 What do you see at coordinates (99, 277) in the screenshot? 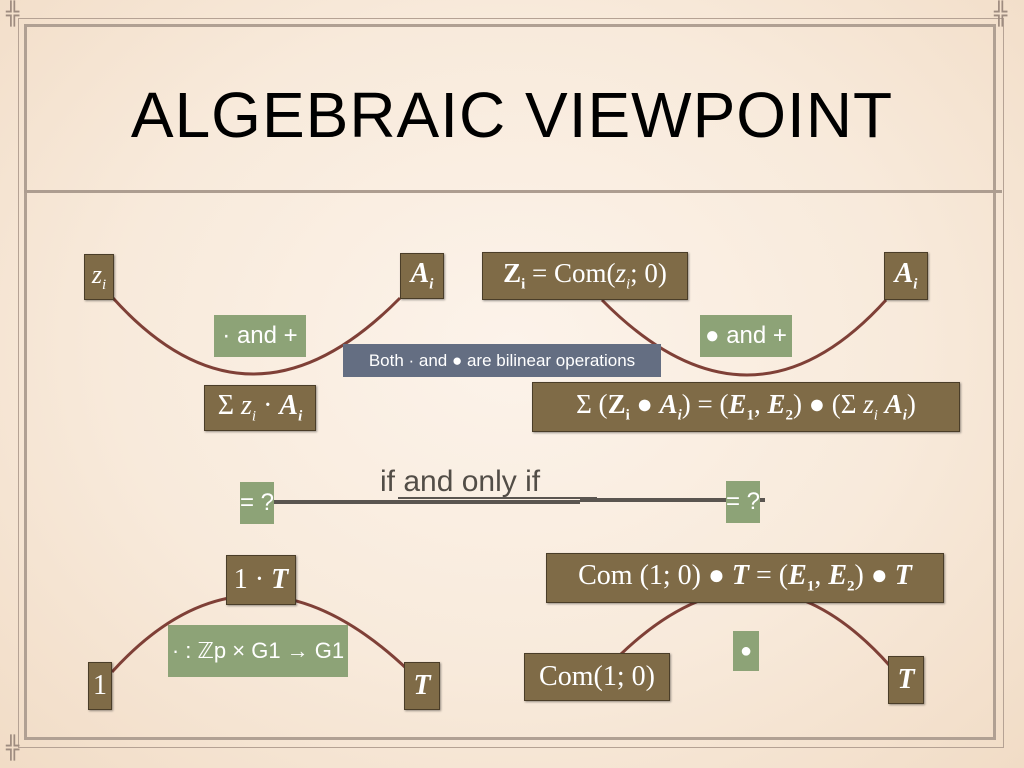
I see `node-z-i: zi` at bounding box center [99, 277].